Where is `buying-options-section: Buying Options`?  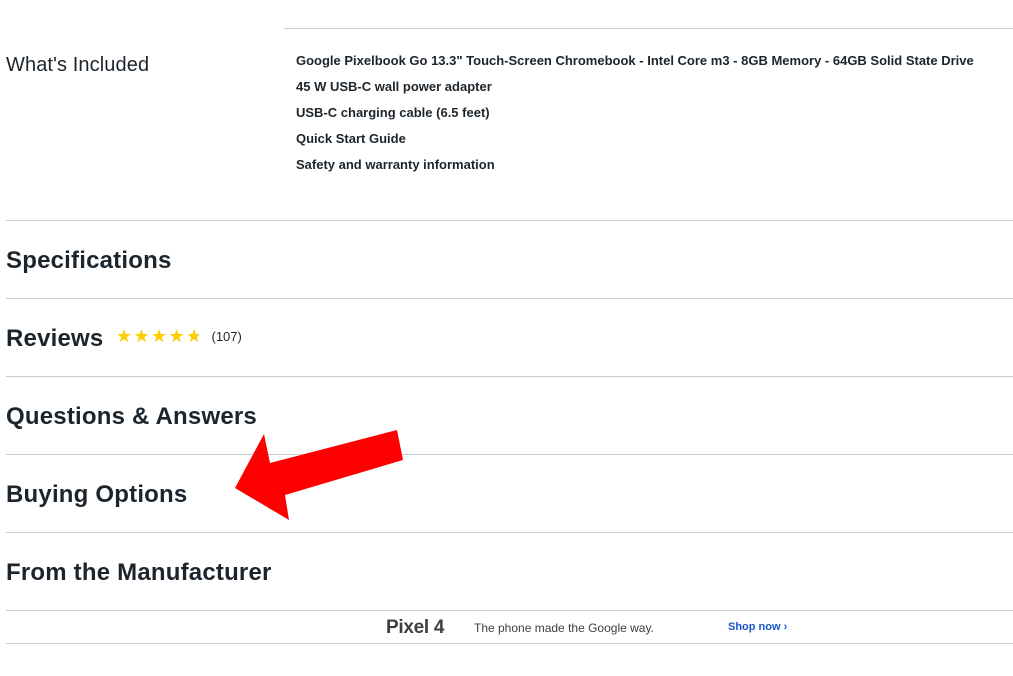
buying-options-section: Buying Options is located at coordinates (509, 493).